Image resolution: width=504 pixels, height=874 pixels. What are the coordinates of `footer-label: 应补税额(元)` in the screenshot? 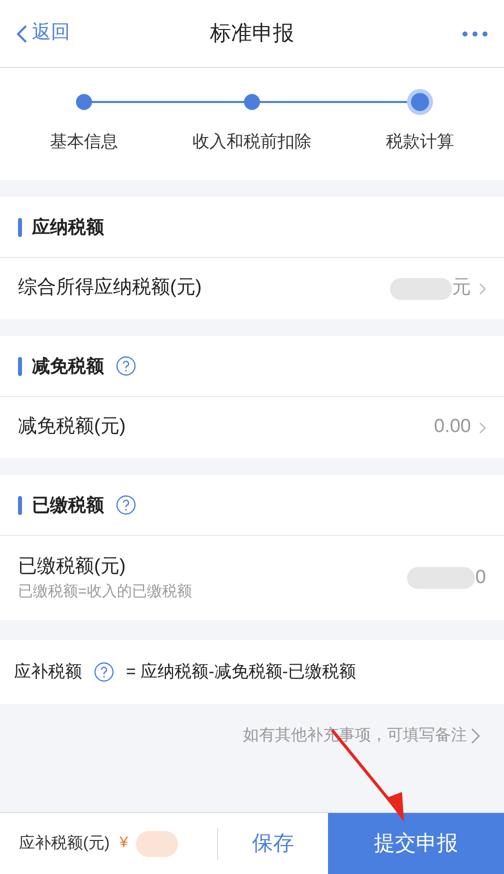 It's located at (64, 844).